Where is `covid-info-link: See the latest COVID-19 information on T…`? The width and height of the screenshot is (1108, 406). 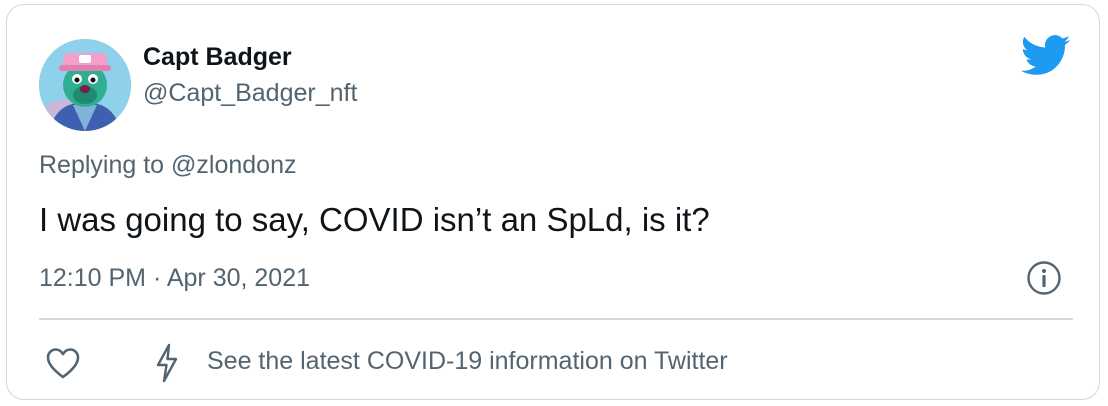 covid-info-link: See the latest COVID-19 information on T… is located at coordinates (467, 361).